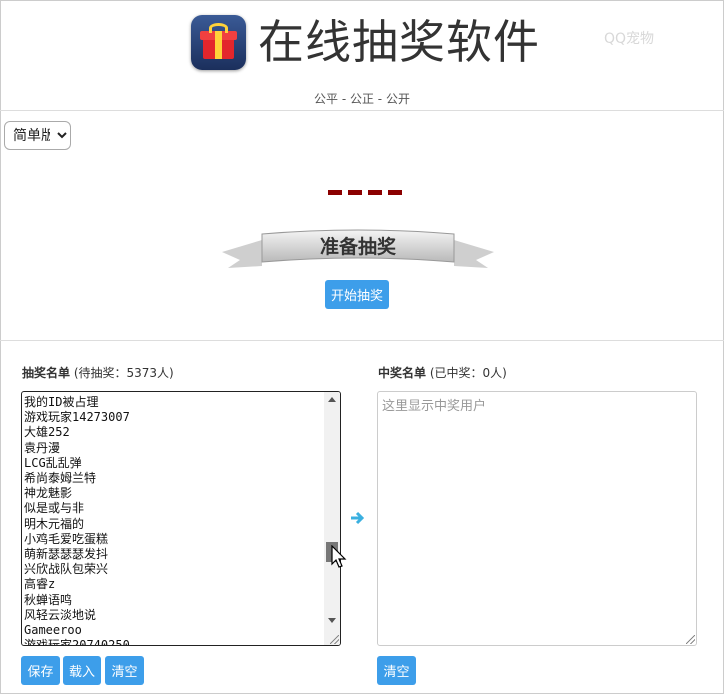 This screenshot has width=724, height=694. Describe the element at coordinates (61, 402) in the screenshot. I see `candidate-row: 我的ID被占理` at that location.